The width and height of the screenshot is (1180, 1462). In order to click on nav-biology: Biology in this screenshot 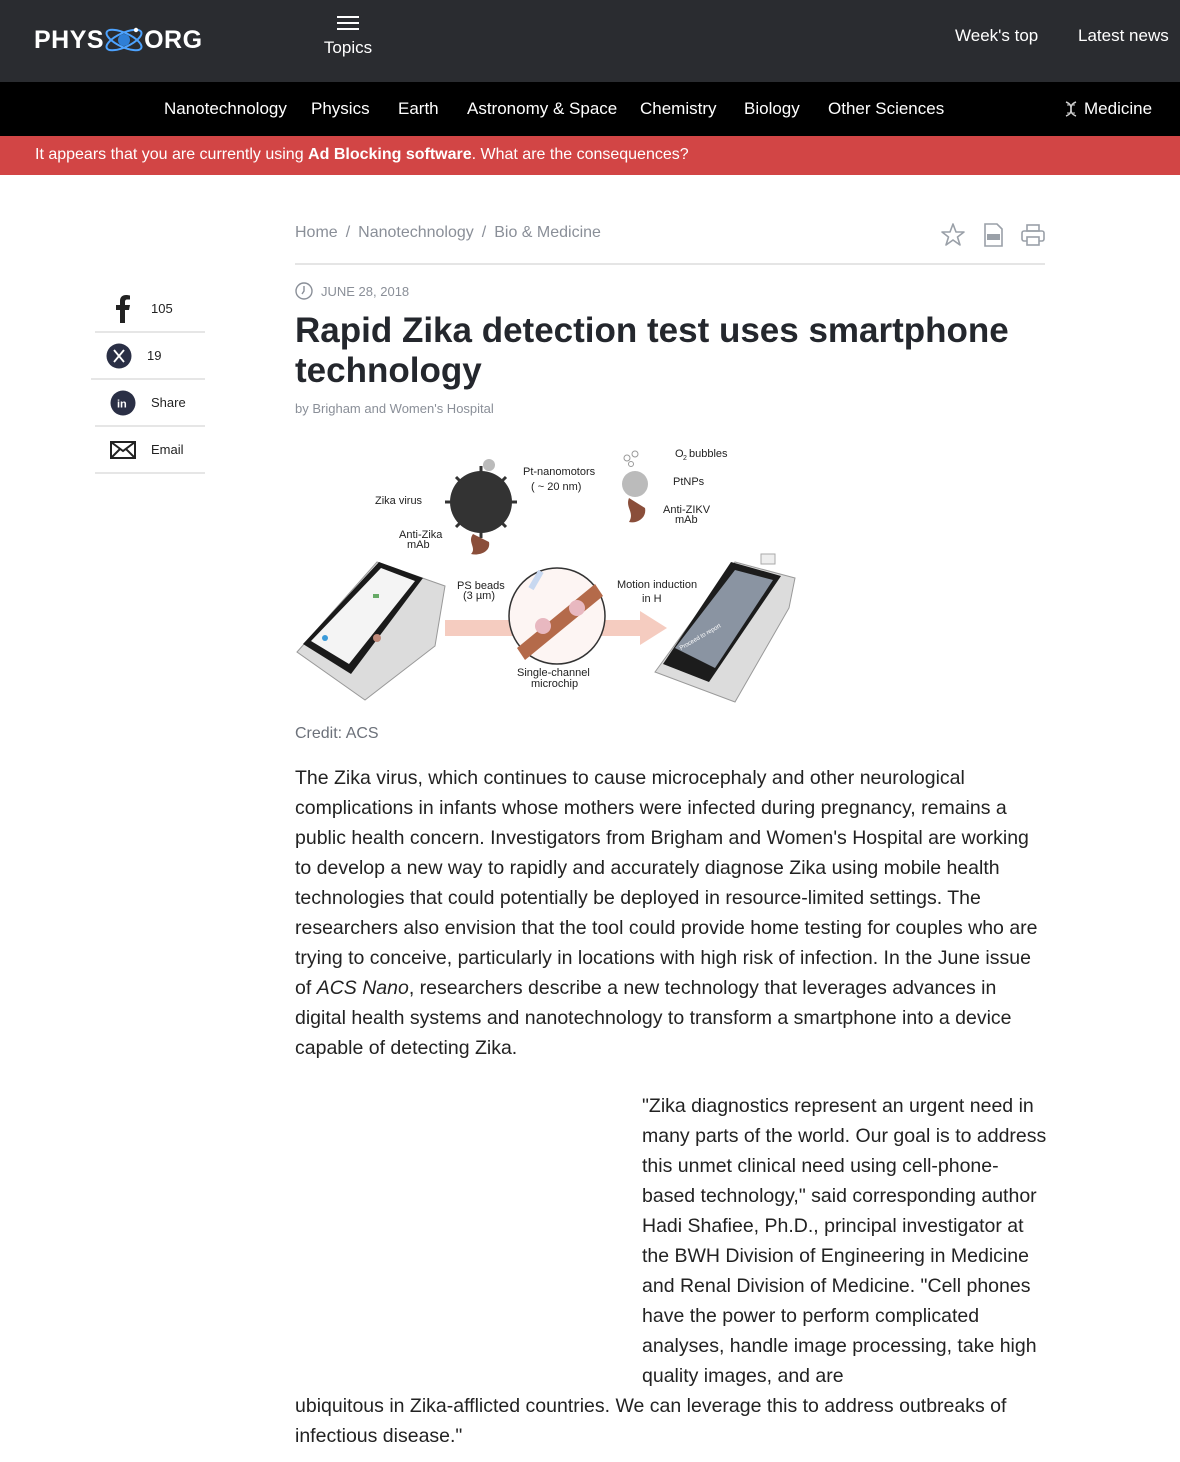, I will do `click(772, 109)`.